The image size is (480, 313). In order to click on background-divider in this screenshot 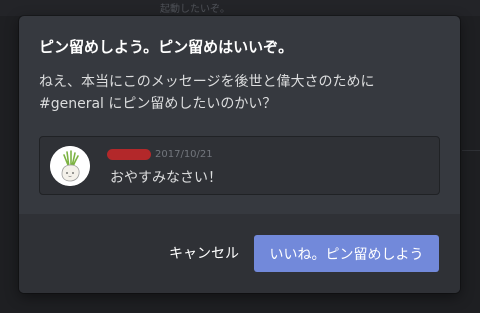, I will do `click(471, 150)`.